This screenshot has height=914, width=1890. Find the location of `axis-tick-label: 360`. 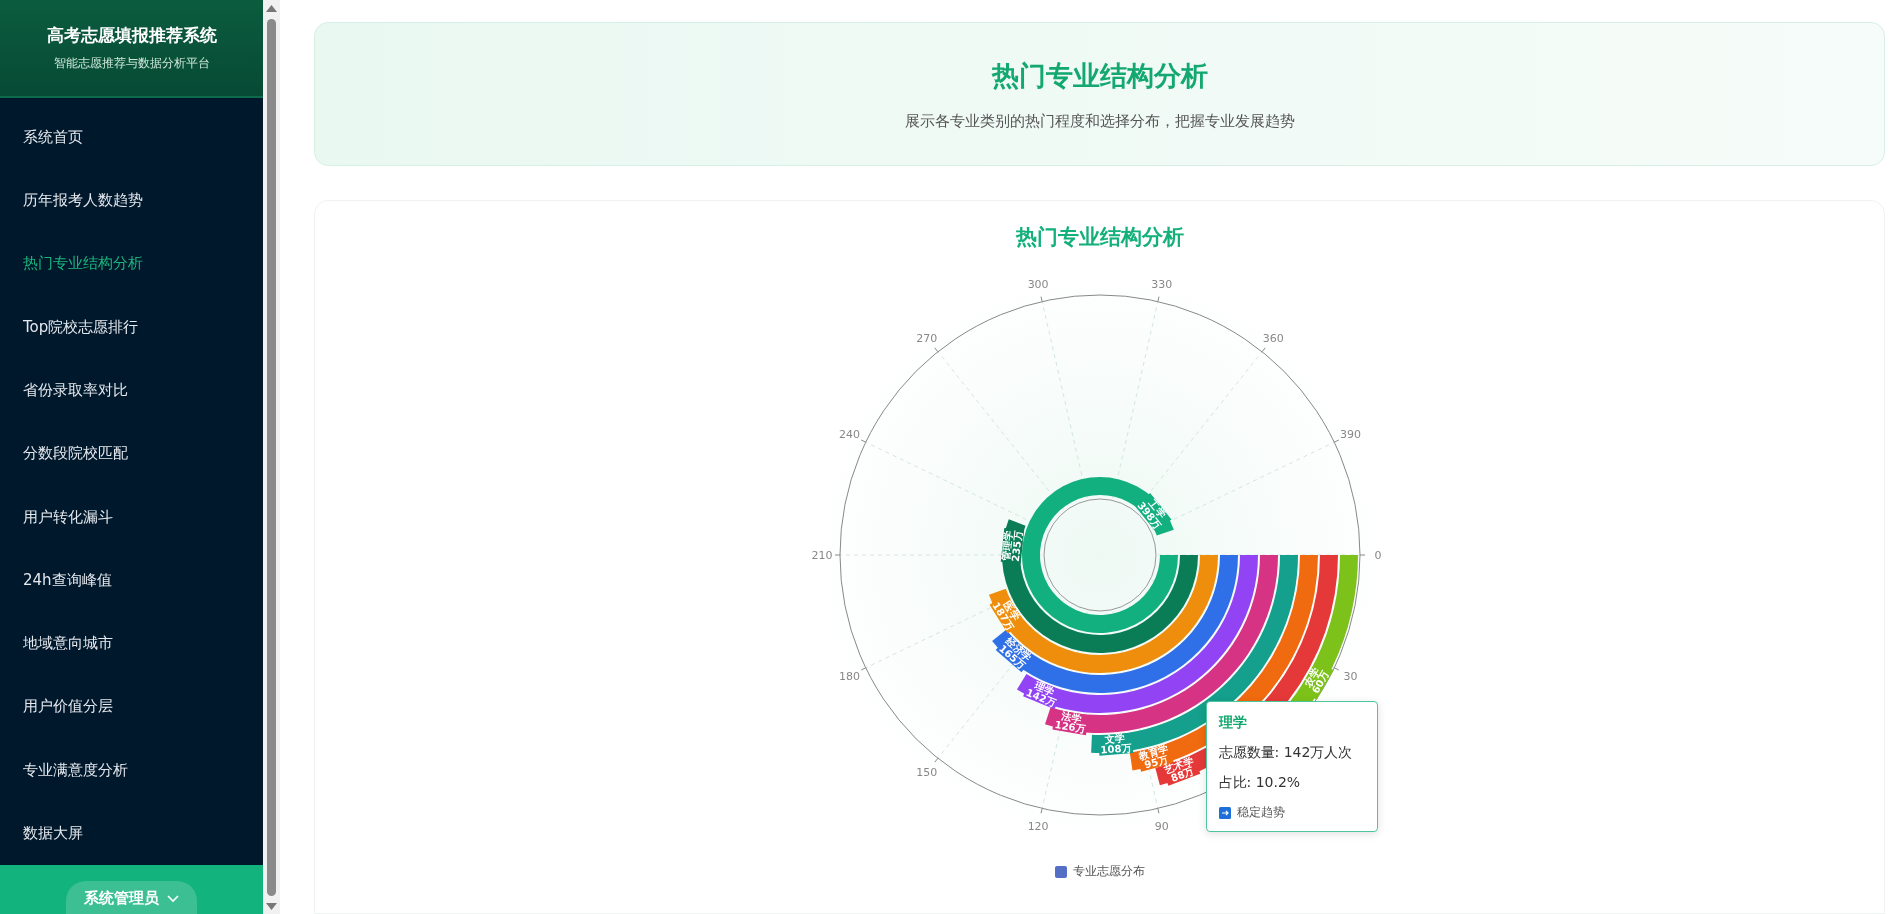

axis-tick-label: 360 is located at coordinates (1273, 338).